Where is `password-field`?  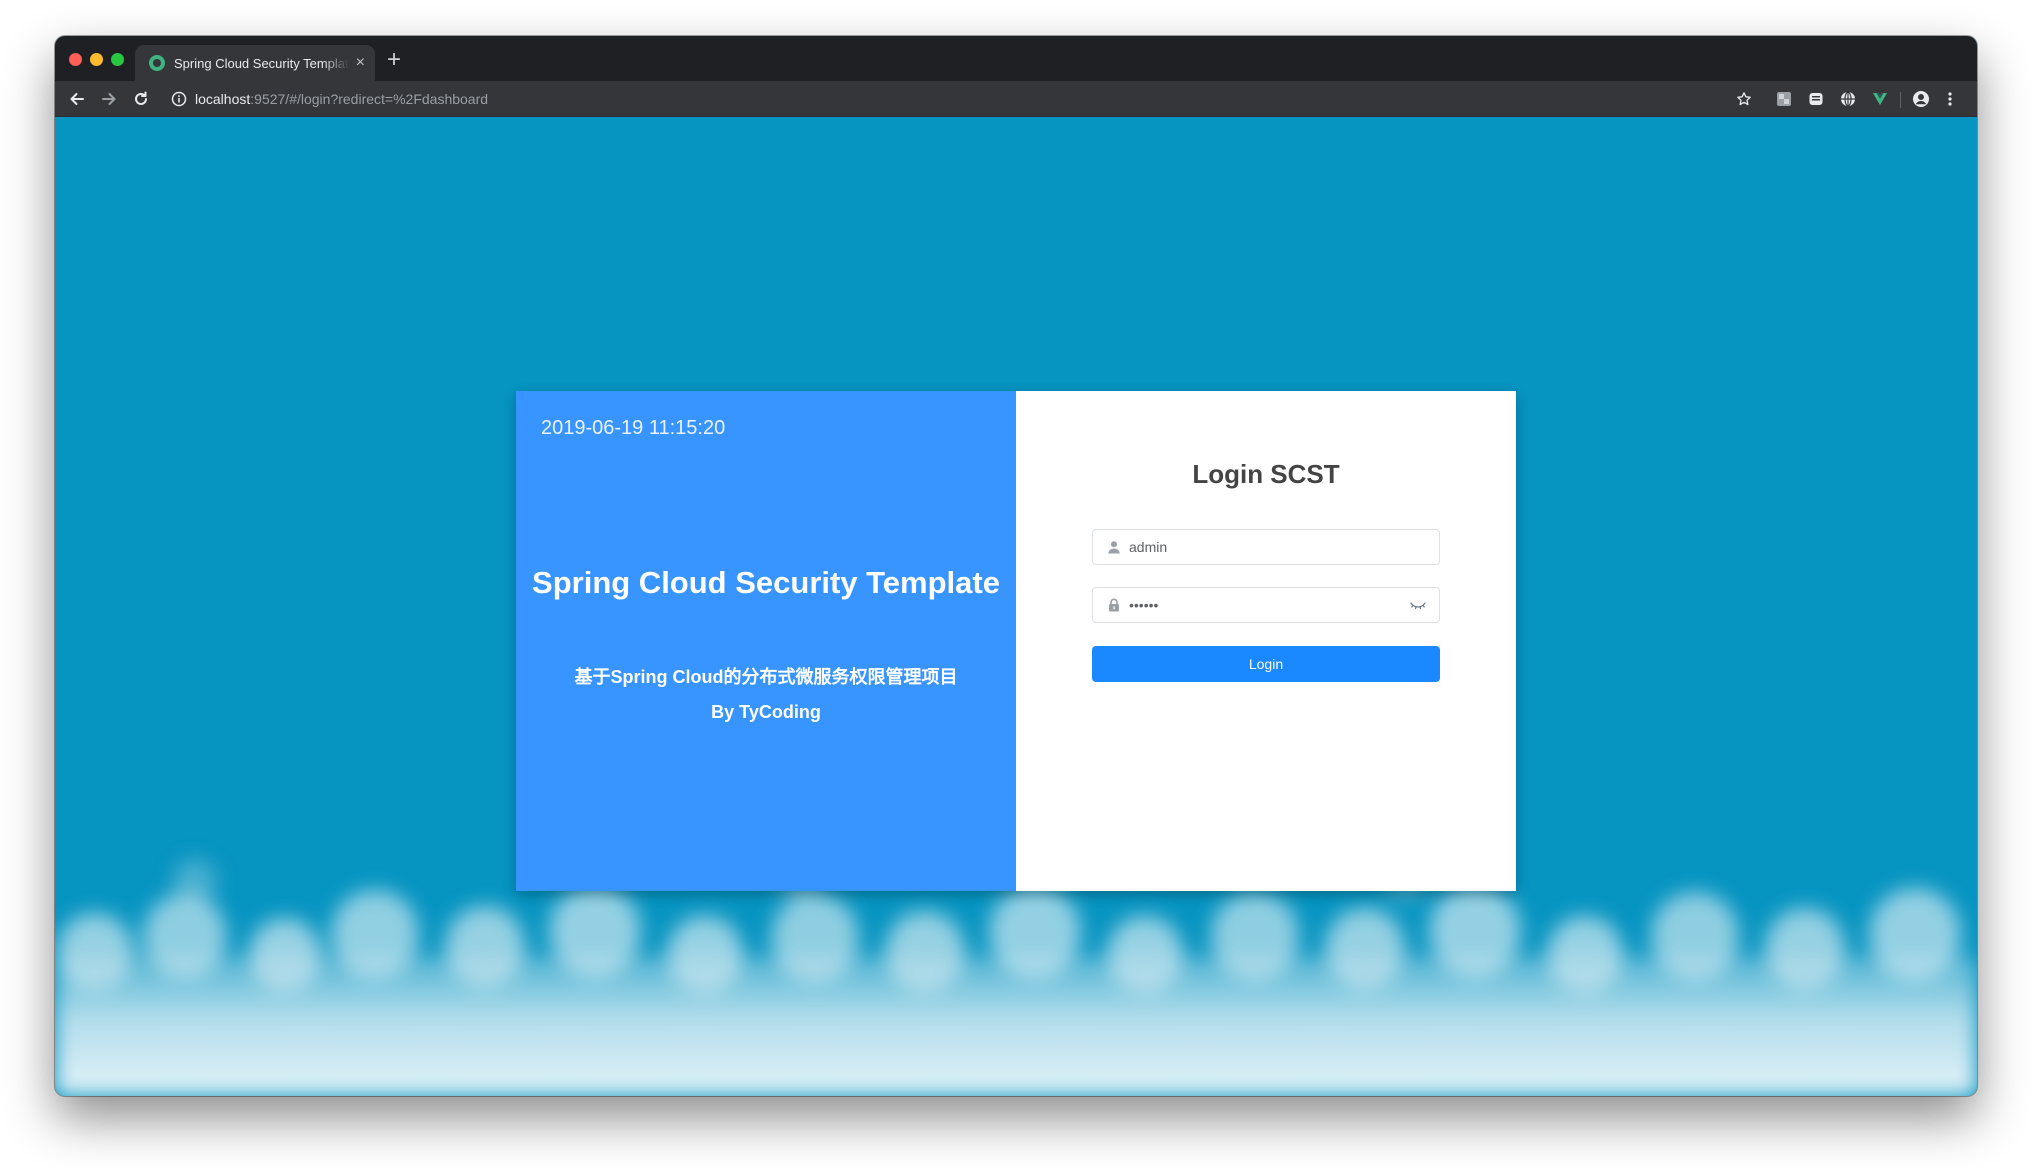 password-field is located at coordinates (1266, 605).